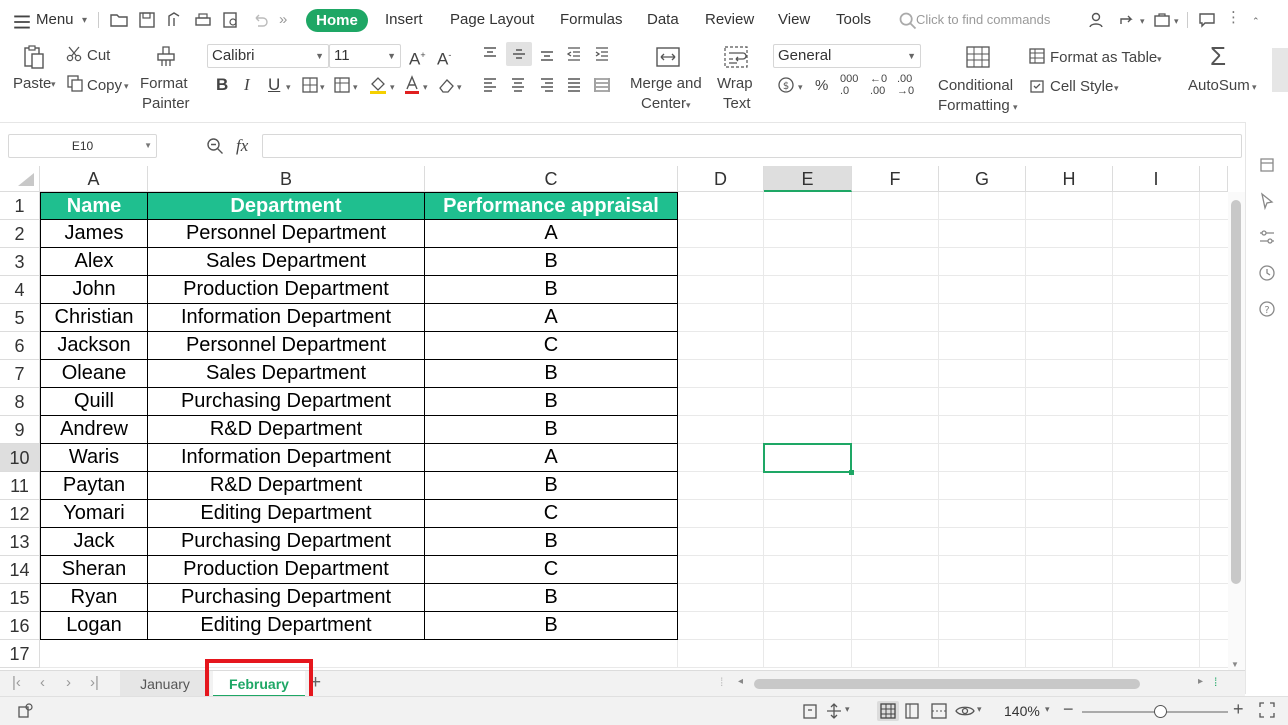 Image resolution: width=1288 pixels, height=725 pixels. What do you see at coordinates (975, 85) in the screenshot?
I see `conditional-label-1: Conditional` at bounding box center [975, 85].